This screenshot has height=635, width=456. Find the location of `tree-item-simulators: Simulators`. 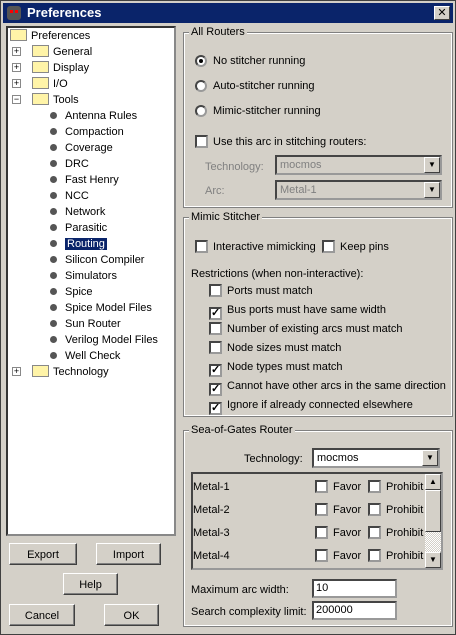

tree-item-simulators: Simulators is located at coordinates (83, 276).